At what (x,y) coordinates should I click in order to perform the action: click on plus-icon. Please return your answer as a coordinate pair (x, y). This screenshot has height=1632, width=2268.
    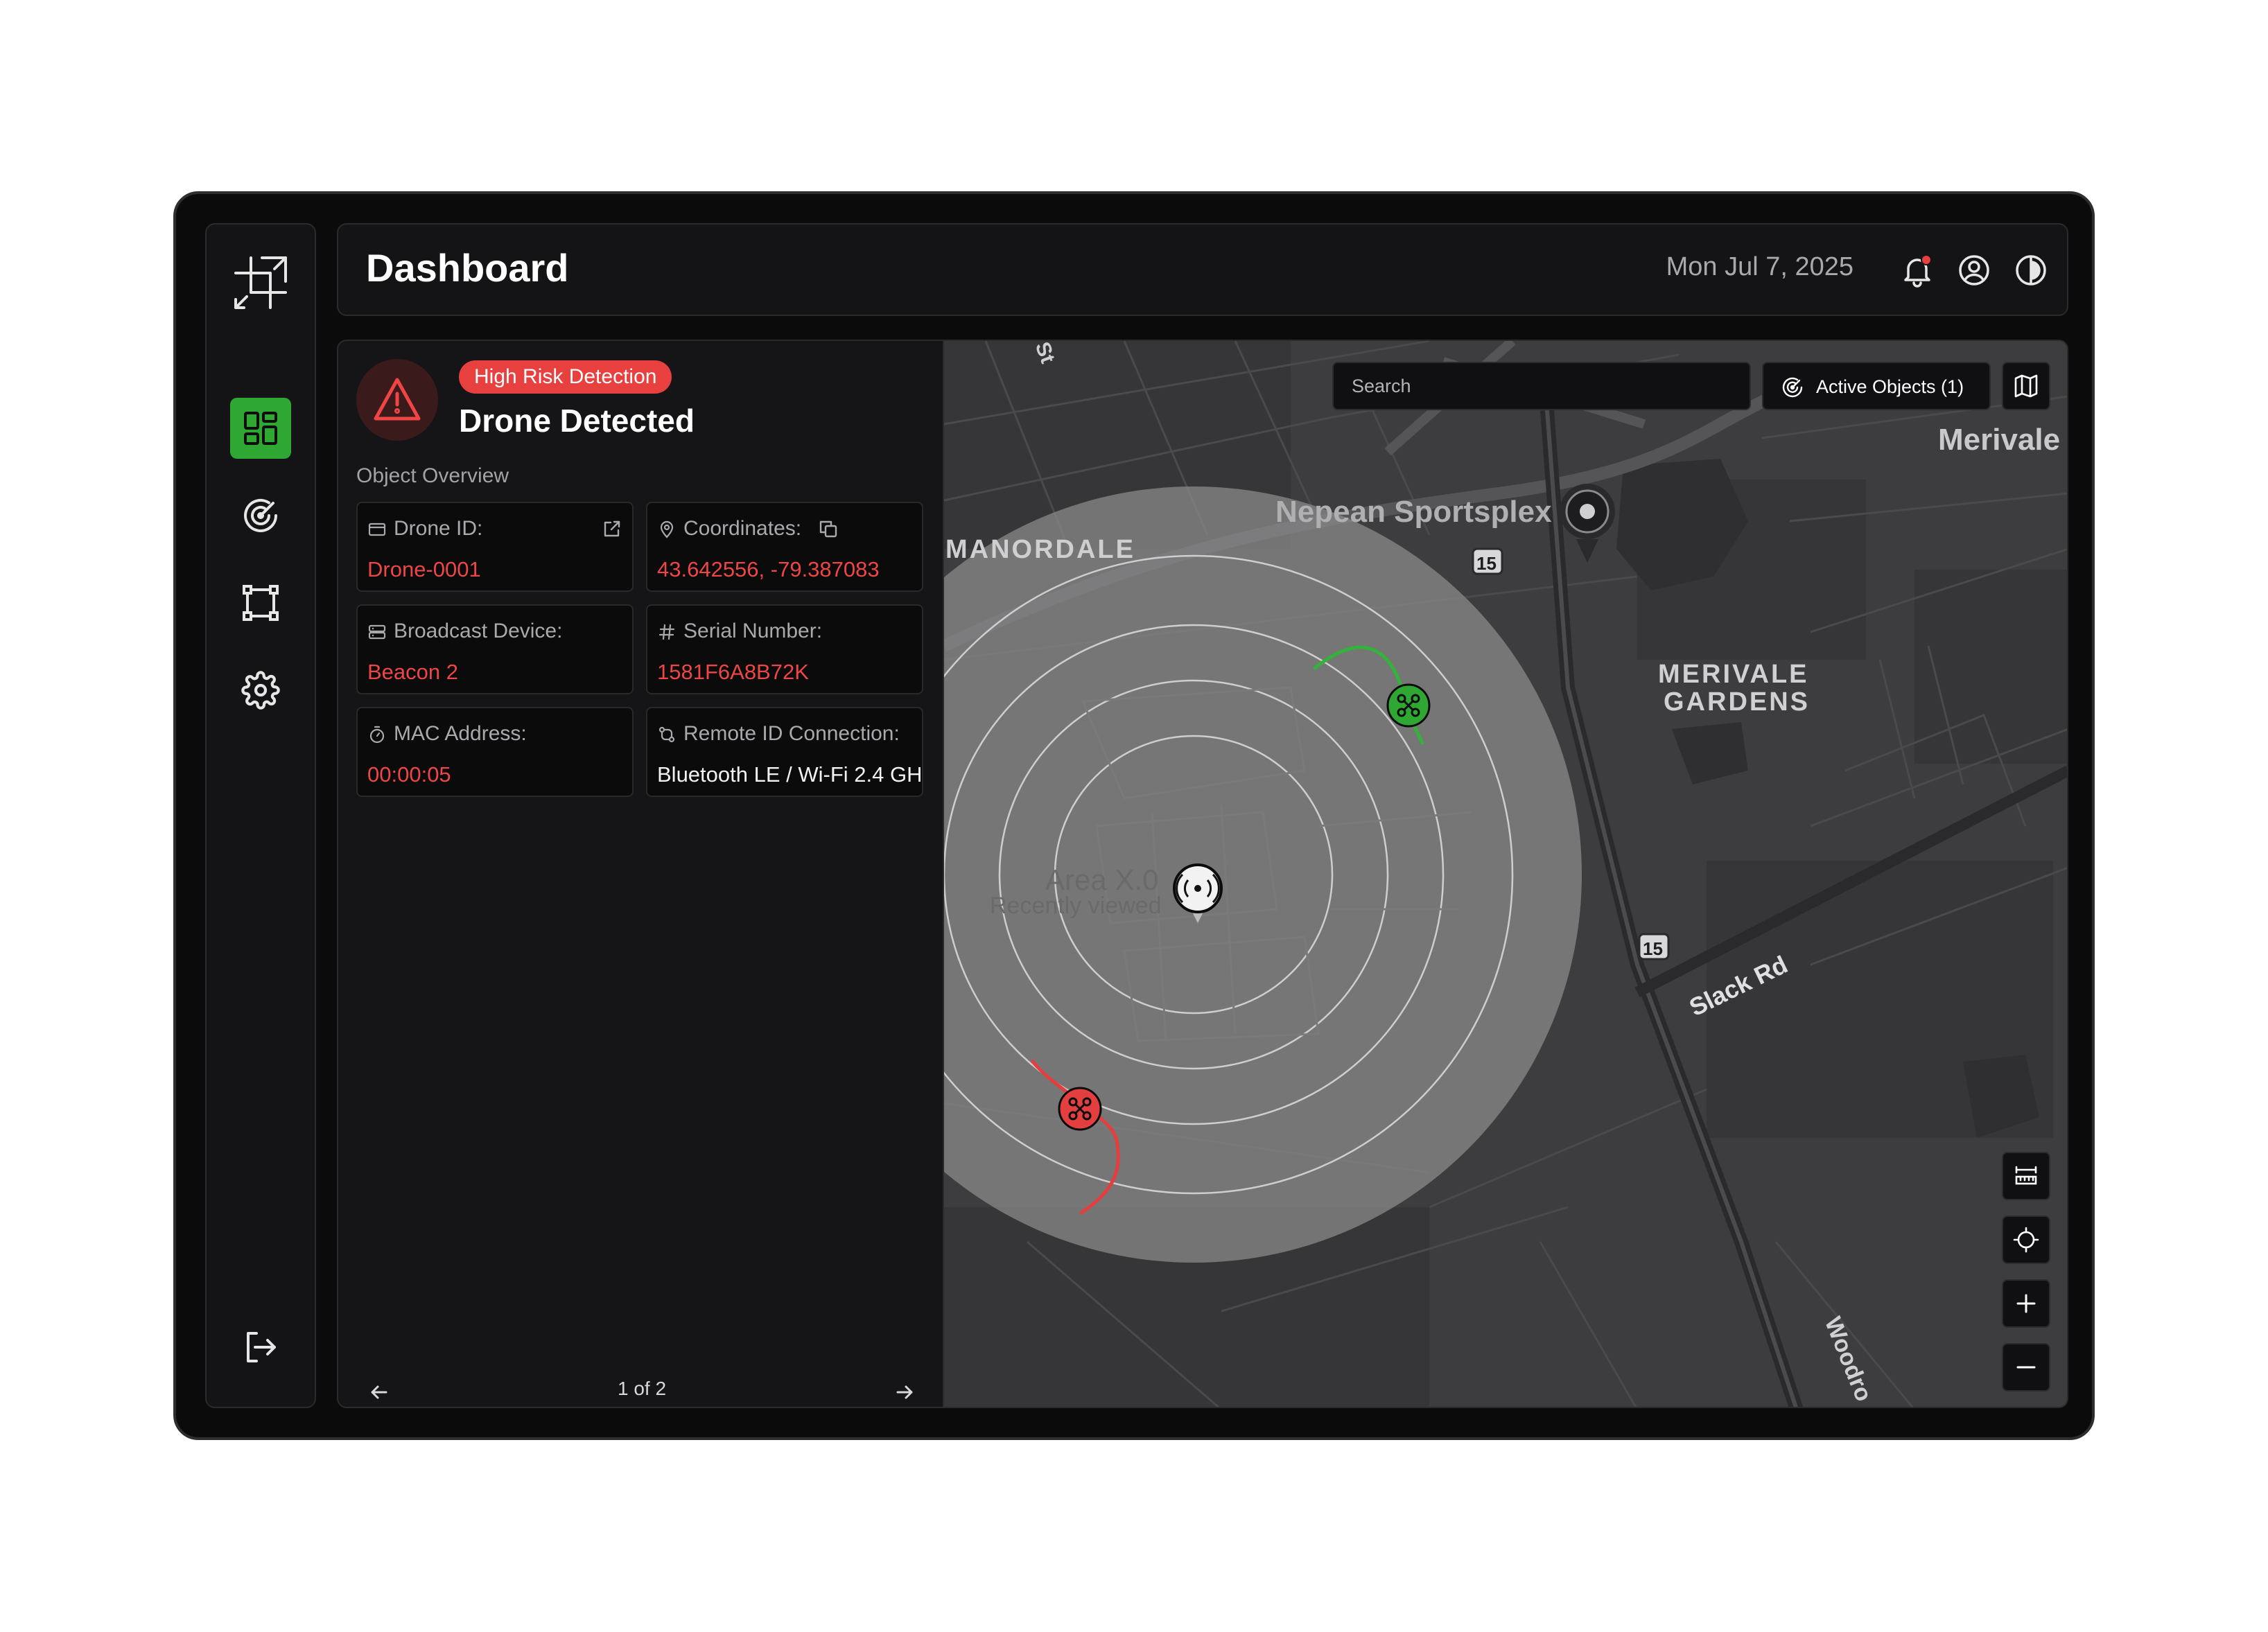
    Looking at the image, I should click on (2026, 1303).